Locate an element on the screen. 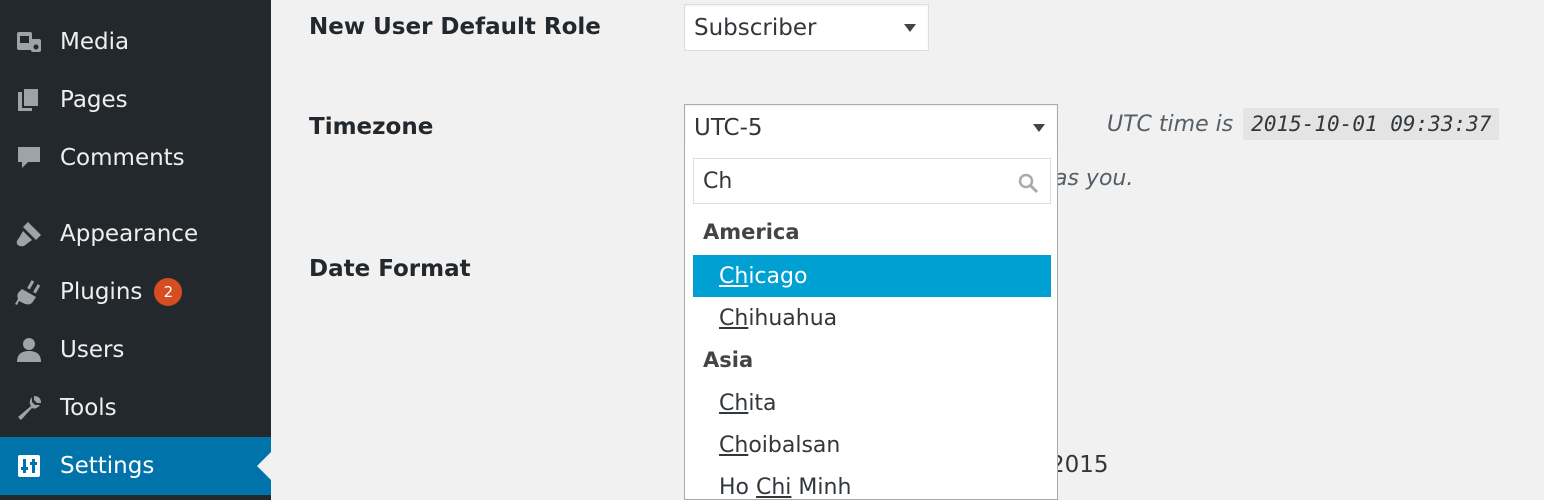 The height and width of the screenshot is (500, 1544). default-role-value: Subscriber is located at coordinates (755, 27).